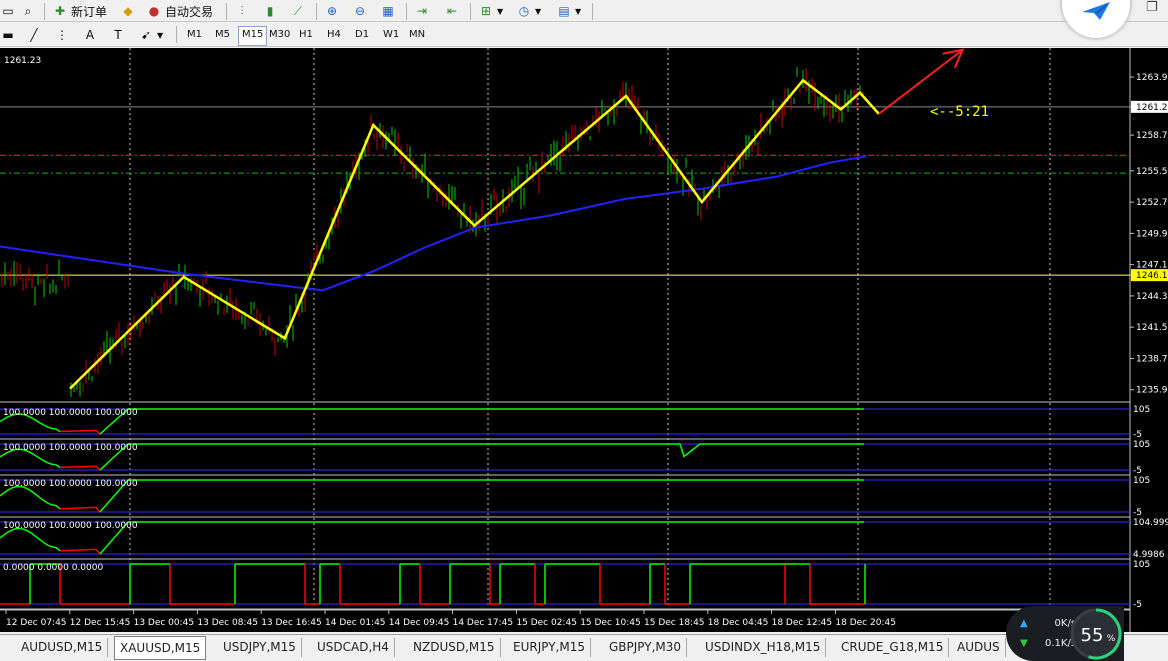 This screenshot has height=661, width=1168. Describe the element at coordinates (528, 11) in the screenshot. I see `periods-button: ◷ ▼` at that location.